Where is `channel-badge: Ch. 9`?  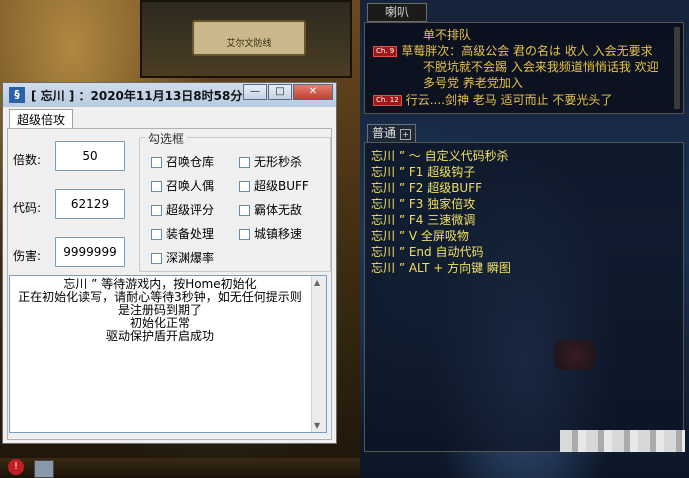
channel-badge: Ch. 9 is located at coordinates (385, 51).